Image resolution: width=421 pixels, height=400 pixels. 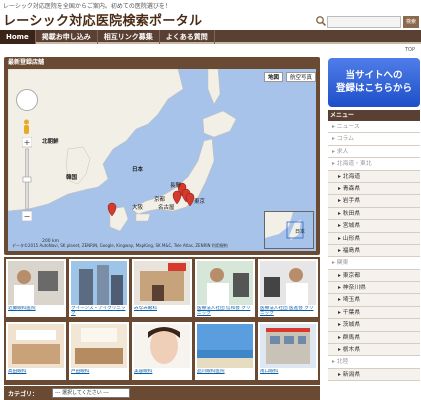 What do you see at coordinates (300, 232) in the screenshot?
I see `minimap-label: 日本` at bounding box center [300, 232].